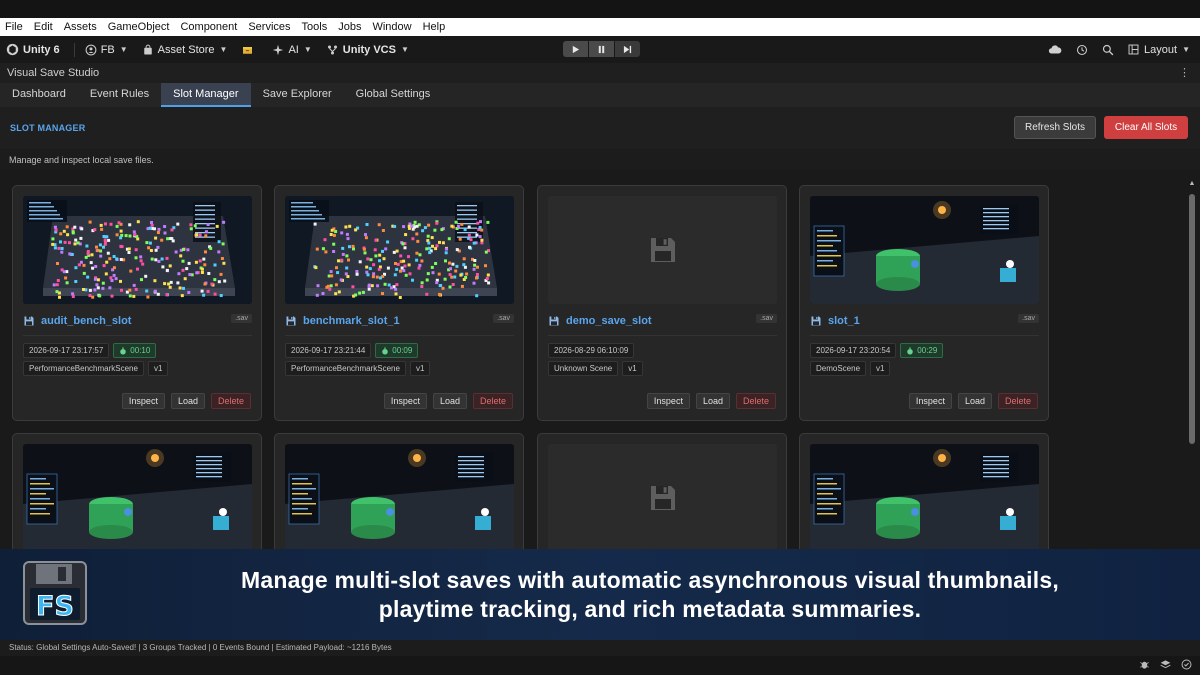 The height and width of the screenshot is (675, 1200). What do you see at coordinates (601, 49) in the screenshot?
I see `pause-button` at bounding box center [601, 49].